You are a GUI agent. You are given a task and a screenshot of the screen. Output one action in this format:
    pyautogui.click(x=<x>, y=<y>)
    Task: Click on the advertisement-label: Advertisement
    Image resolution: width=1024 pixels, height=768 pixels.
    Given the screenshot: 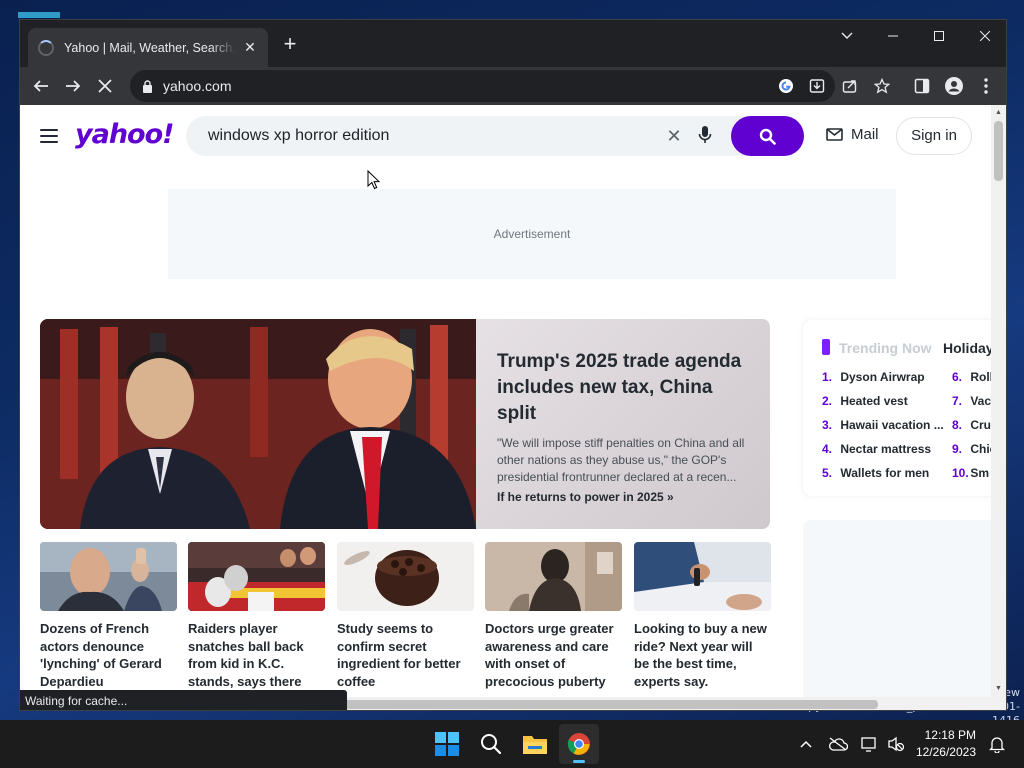 What is the action you would take?
    pyautogui.click(x=532, y=234)
    